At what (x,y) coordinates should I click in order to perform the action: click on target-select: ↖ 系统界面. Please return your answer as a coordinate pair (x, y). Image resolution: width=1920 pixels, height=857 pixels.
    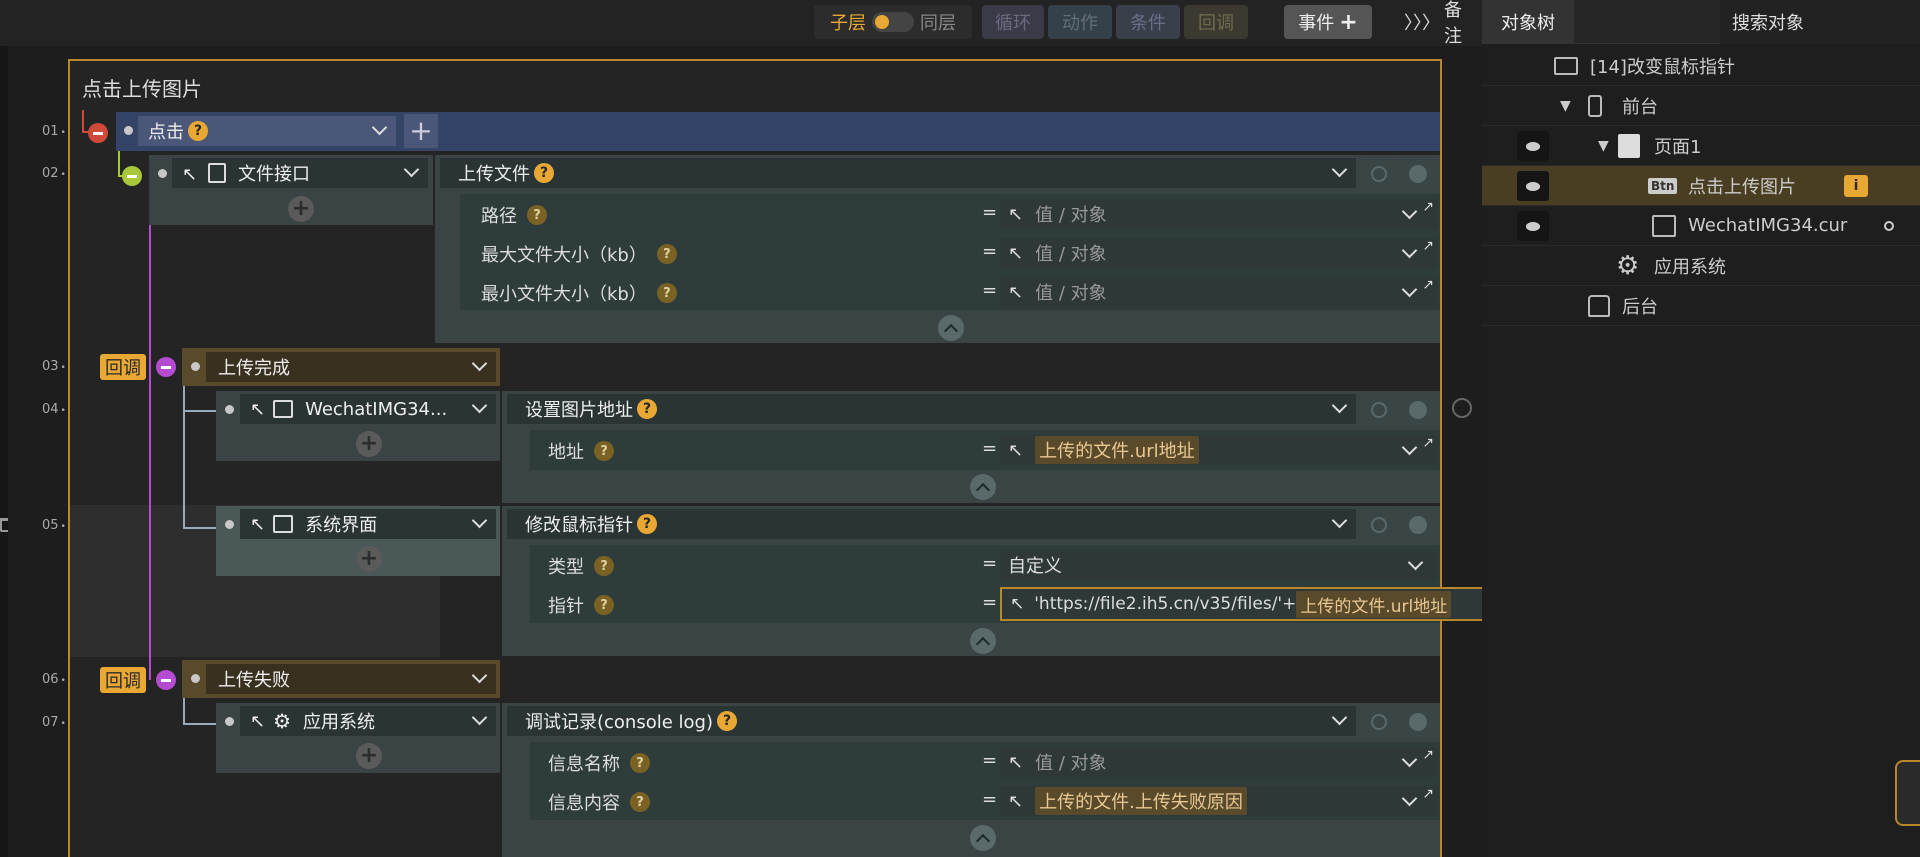
    Looking at the image, I should click on (368, 524).